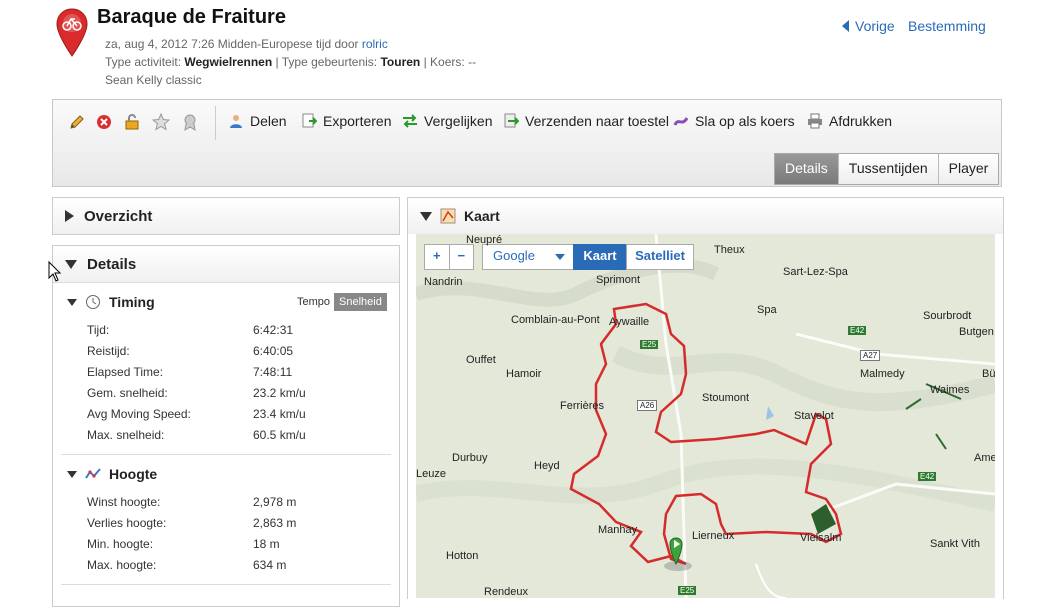 This screenshot has width=1053, height=607. I want to click on map-city-label: Theux, so click(729, 250).